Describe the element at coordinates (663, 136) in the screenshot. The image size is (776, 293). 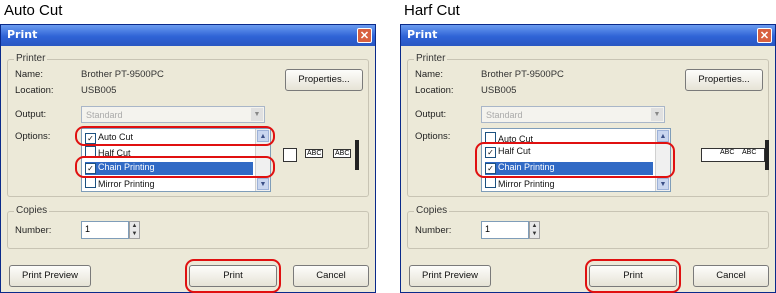
I see `scroll-up-icon: ▲` at that location.